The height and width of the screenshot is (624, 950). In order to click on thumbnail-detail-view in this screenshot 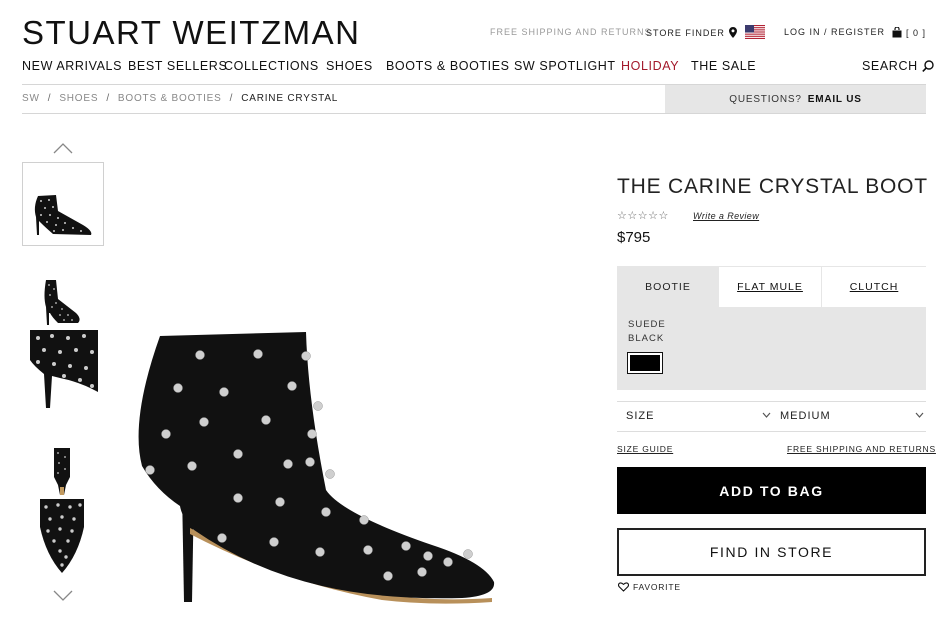, I will do `click(64, 369)`.